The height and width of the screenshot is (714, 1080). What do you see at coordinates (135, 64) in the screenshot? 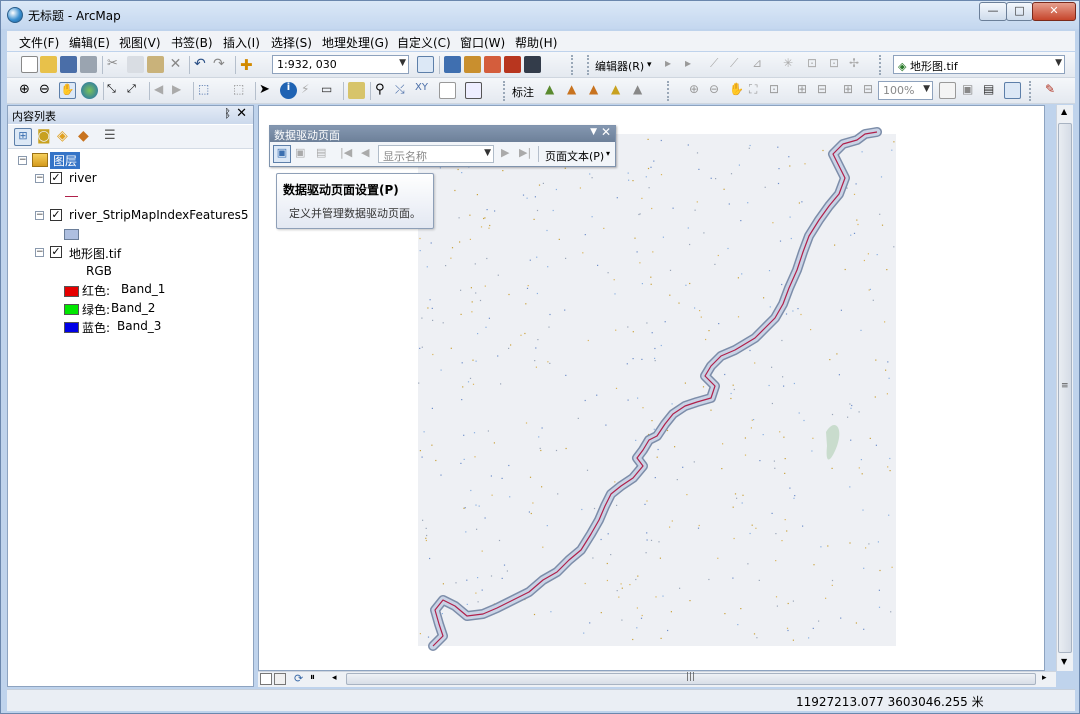
I see `copy-icon` at bounding box center [135, 64].